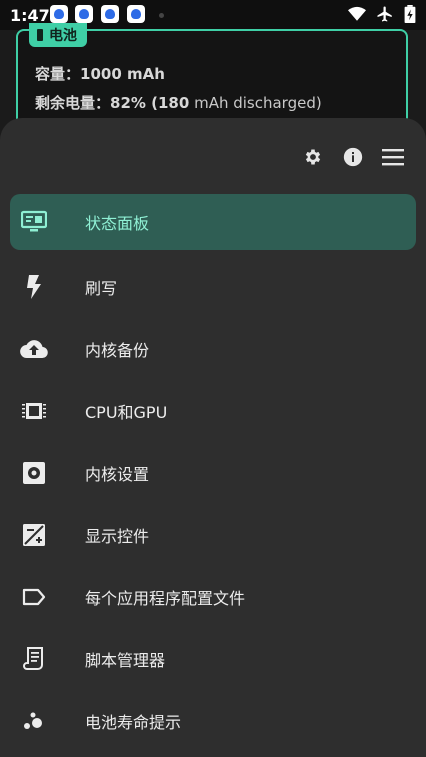  What do you see at coordinates (58, 74) in the screenshot?
I see `capacity-label: 容量：` at bounding box center [58, 74].